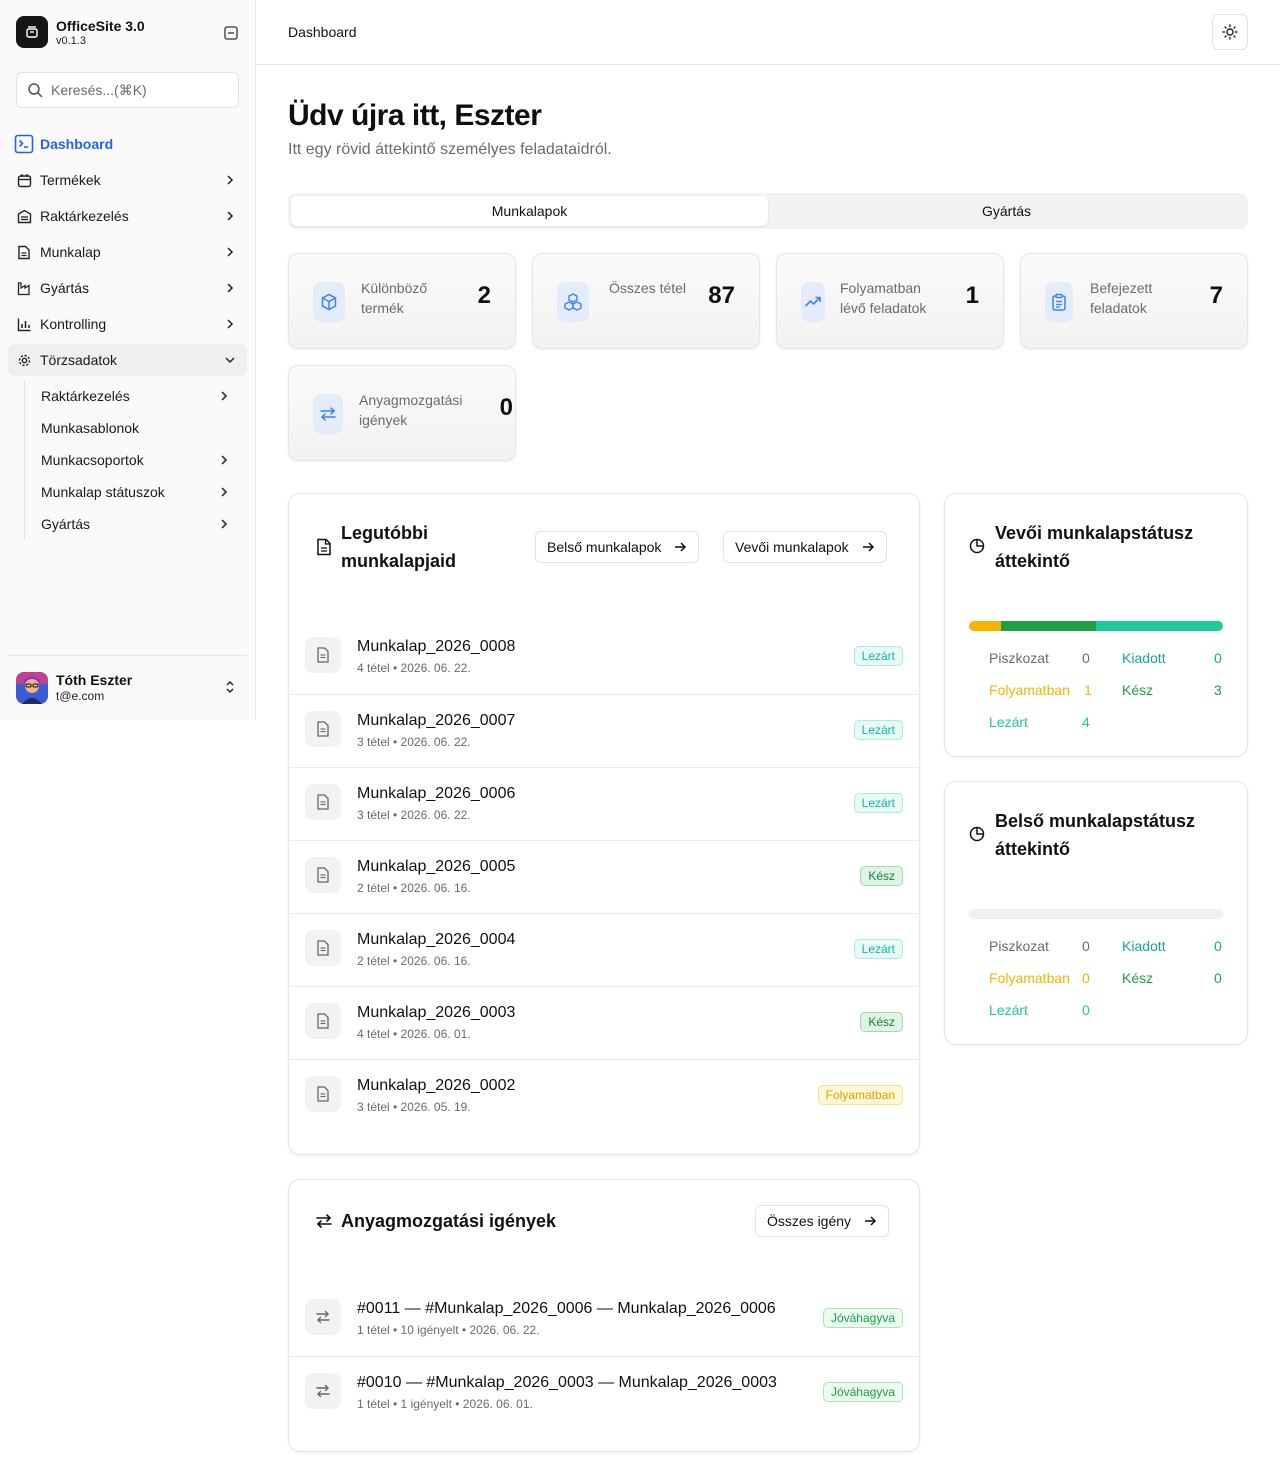 This screenshot has height=1484, width=1280. I want to click on status-count-kesz: 0, so click(1218, 978).